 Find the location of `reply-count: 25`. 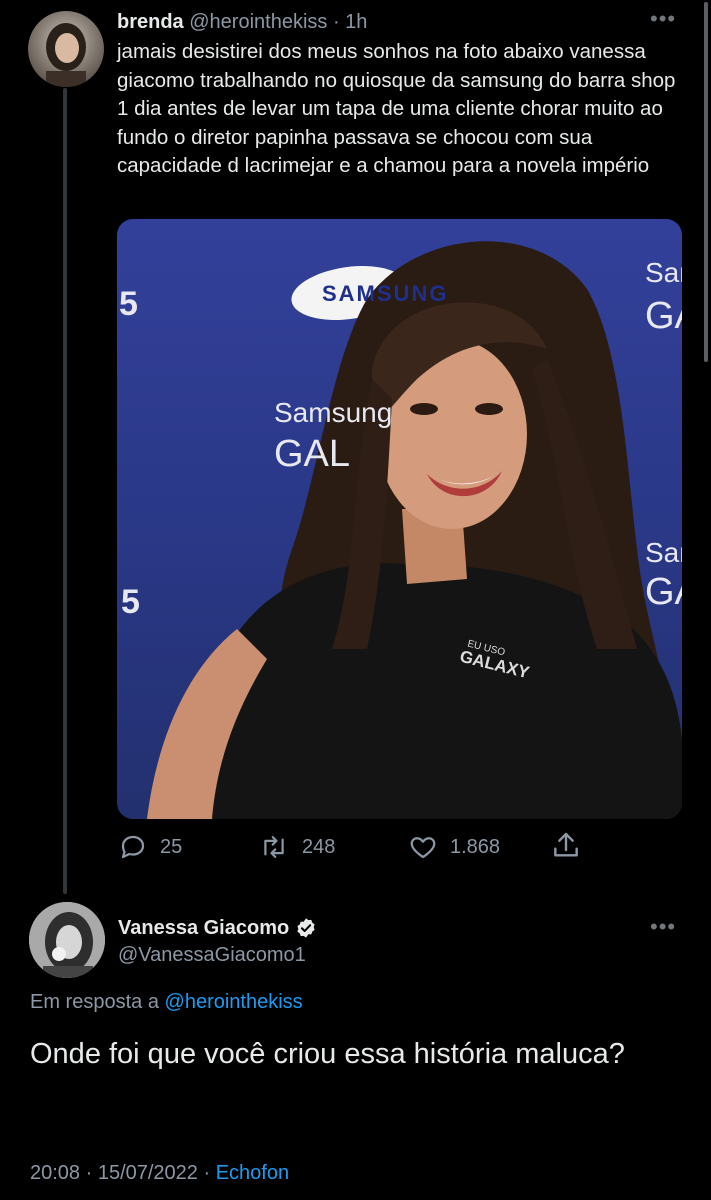

reply-count: 25 is located at coordinates (171, 846).